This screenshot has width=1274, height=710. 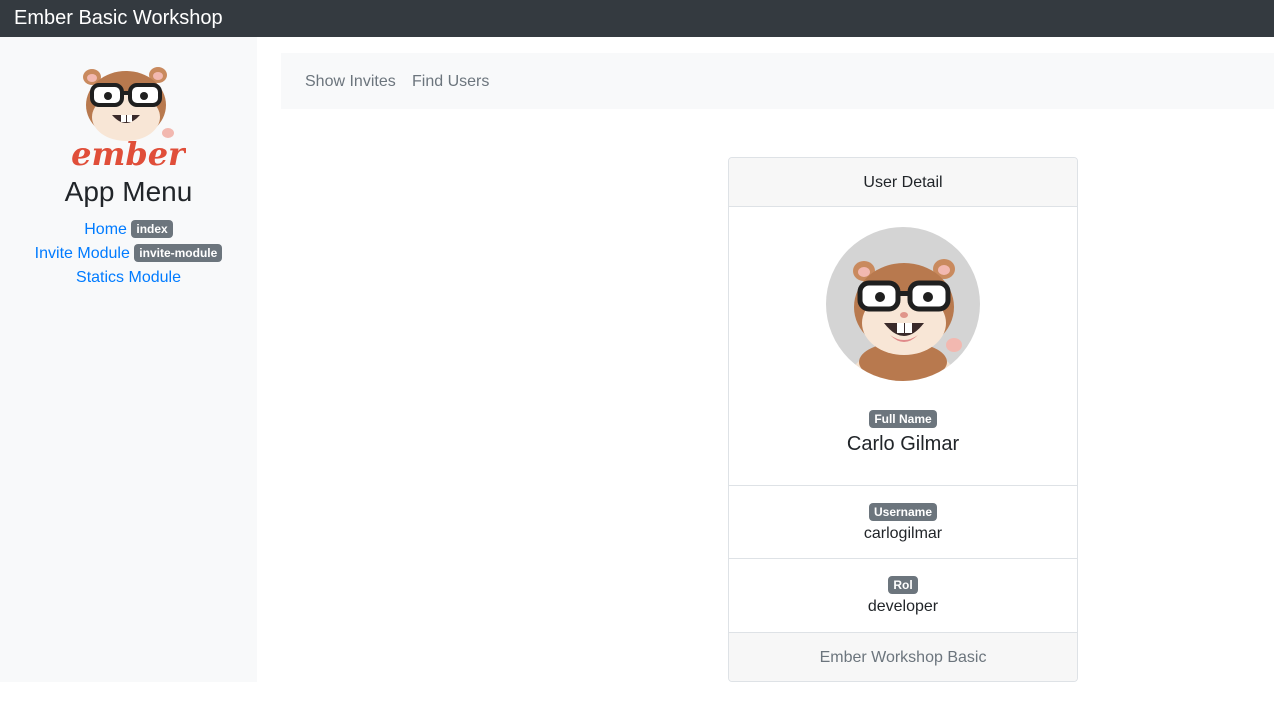 I want to click on route-badge-index: index, so click(x=152, y=229).